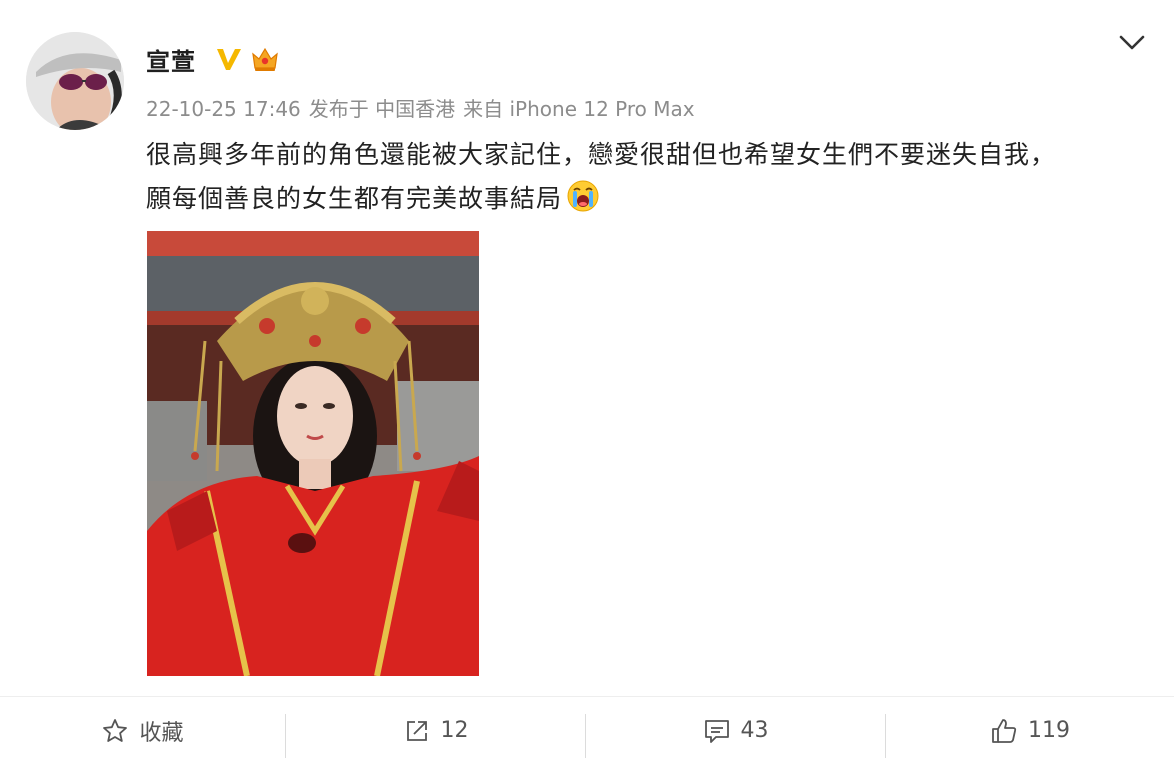 This screenshot has height=764, width=1174. Describe the element at coordinates (646, 199) in the screenshot. I see `post-text-line-2-wrap: 願每個善良的女生都有完美故事結局` at that location.